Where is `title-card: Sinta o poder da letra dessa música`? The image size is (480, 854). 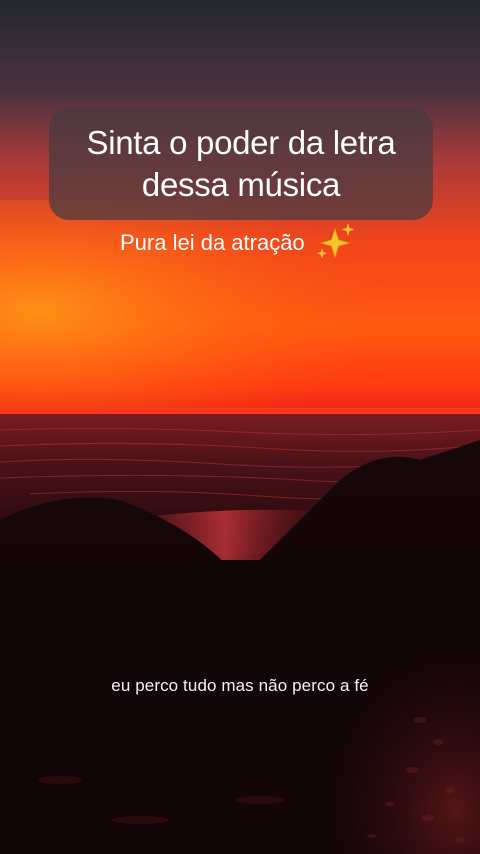 title-card: Sinta o poder da letra dessa música is located at coordinates (241, 164).